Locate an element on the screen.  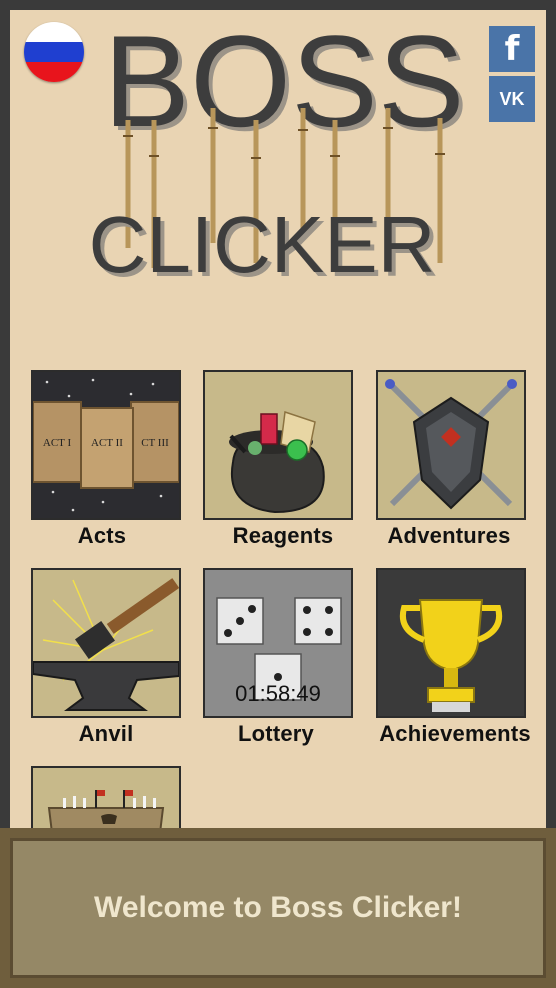
adventures-label: Adventures is located at coordinates (449, 536).